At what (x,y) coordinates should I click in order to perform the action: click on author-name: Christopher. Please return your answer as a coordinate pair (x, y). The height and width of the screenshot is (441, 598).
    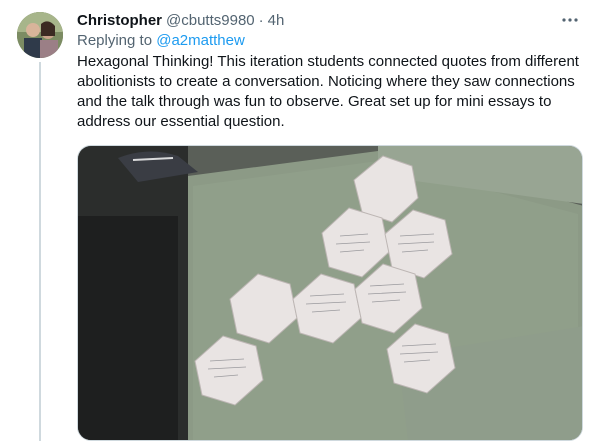
    Looking at the image, I should click on (119, 20).